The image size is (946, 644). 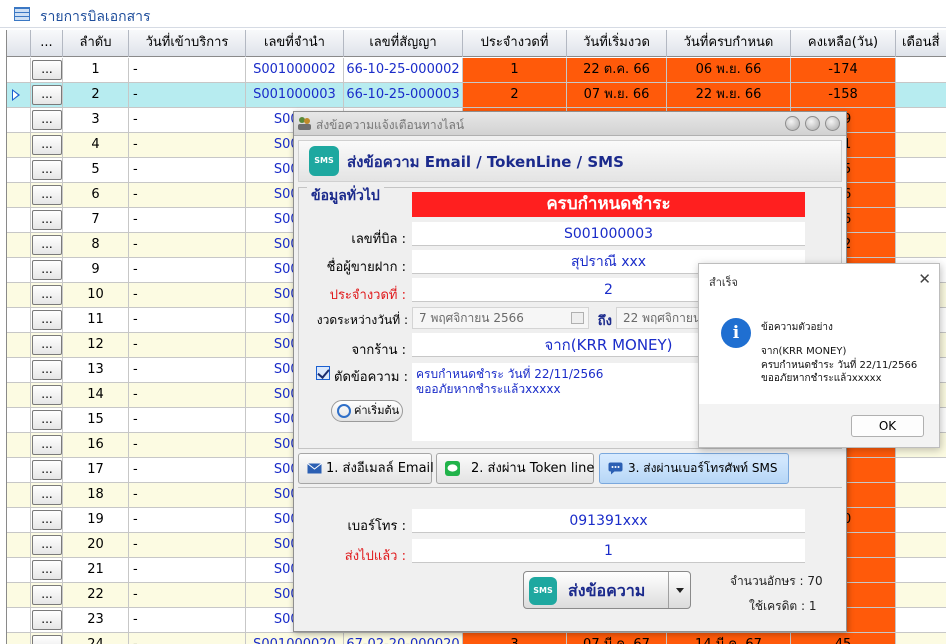 I want to click on phone-field: 091391xxx, so click(x=608, y=521).